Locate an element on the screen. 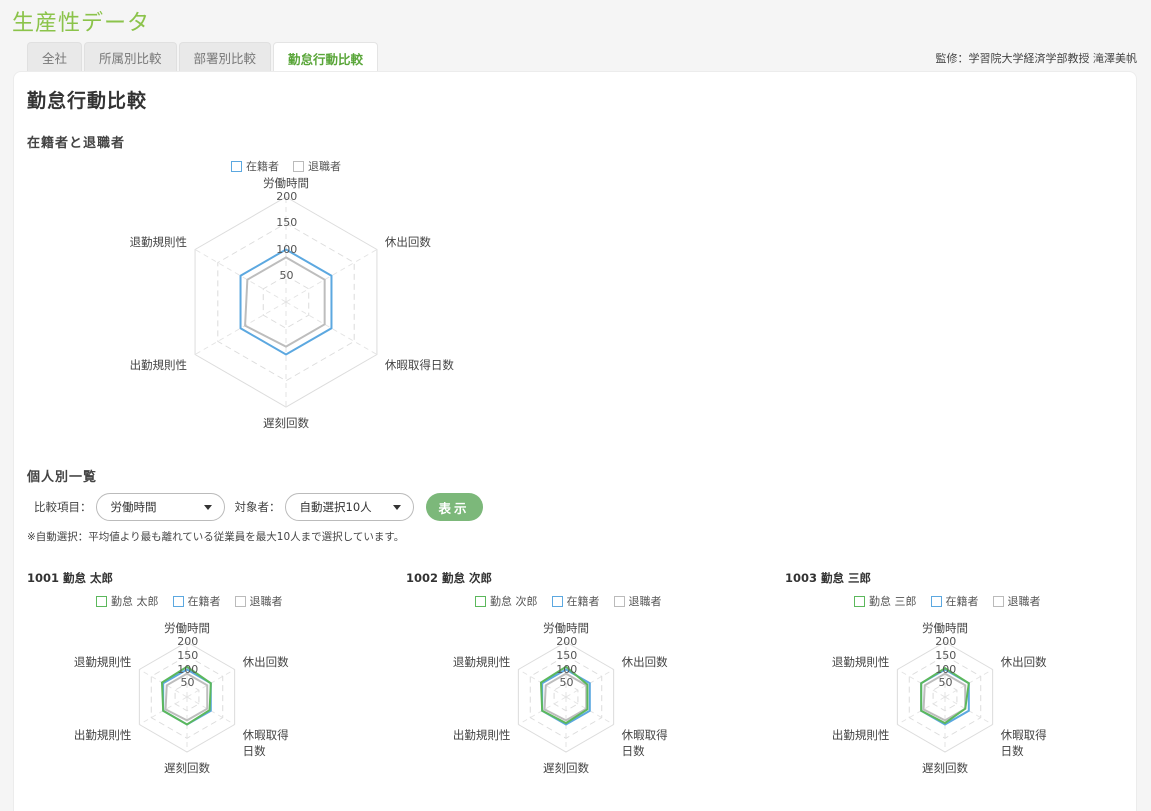 This screenshot has width=1151, height=811. axis-label: 休暇取得日数 is located at coordinates (1023, 742).